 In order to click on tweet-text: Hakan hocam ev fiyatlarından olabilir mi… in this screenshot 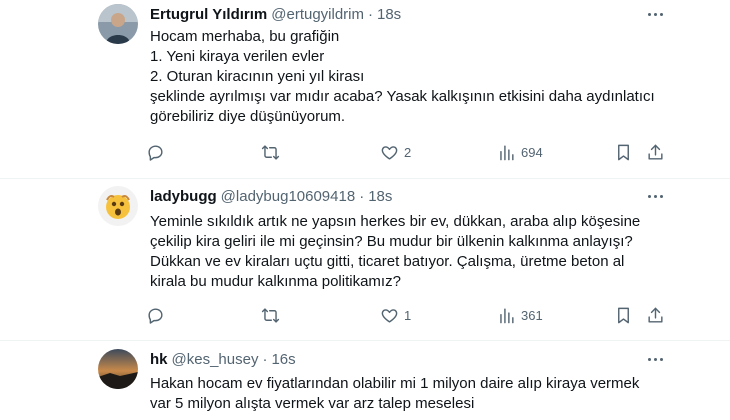, I will do `click(410, 394)`.